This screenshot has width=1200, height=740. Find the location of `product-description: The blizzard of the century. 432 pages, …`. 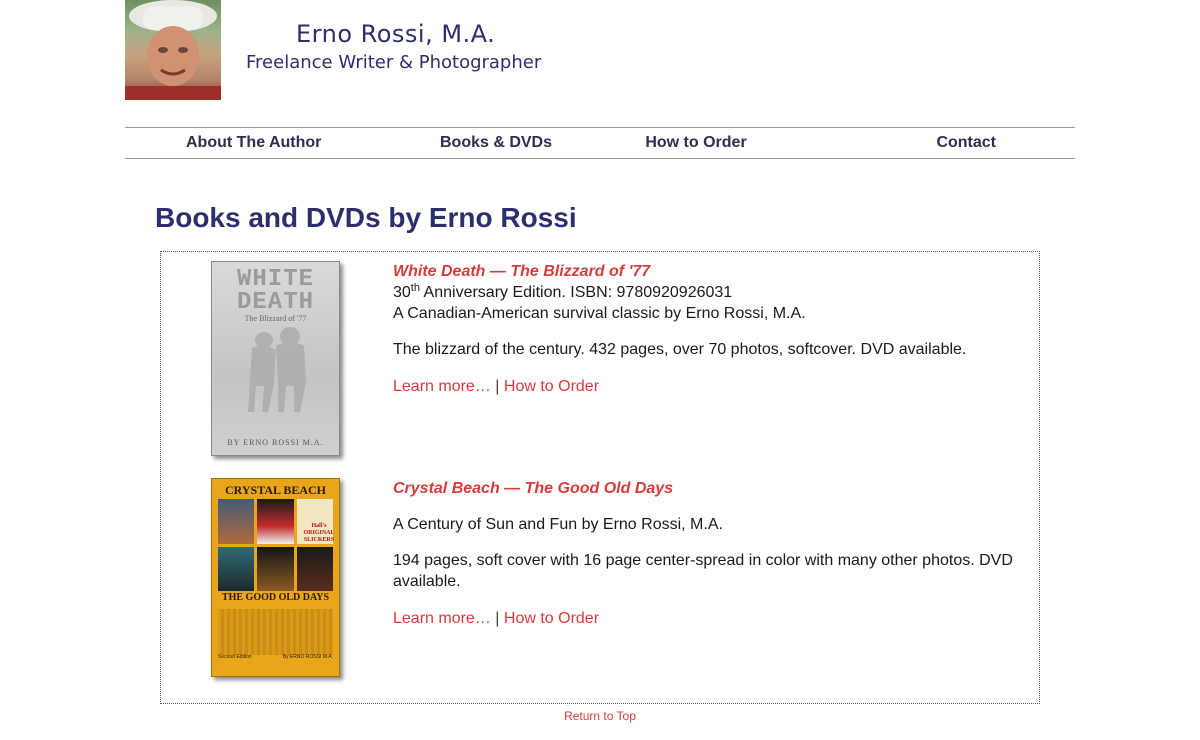

product-description: The blizzard of the century. 432 pages, … is located at coordinates (680, 349).